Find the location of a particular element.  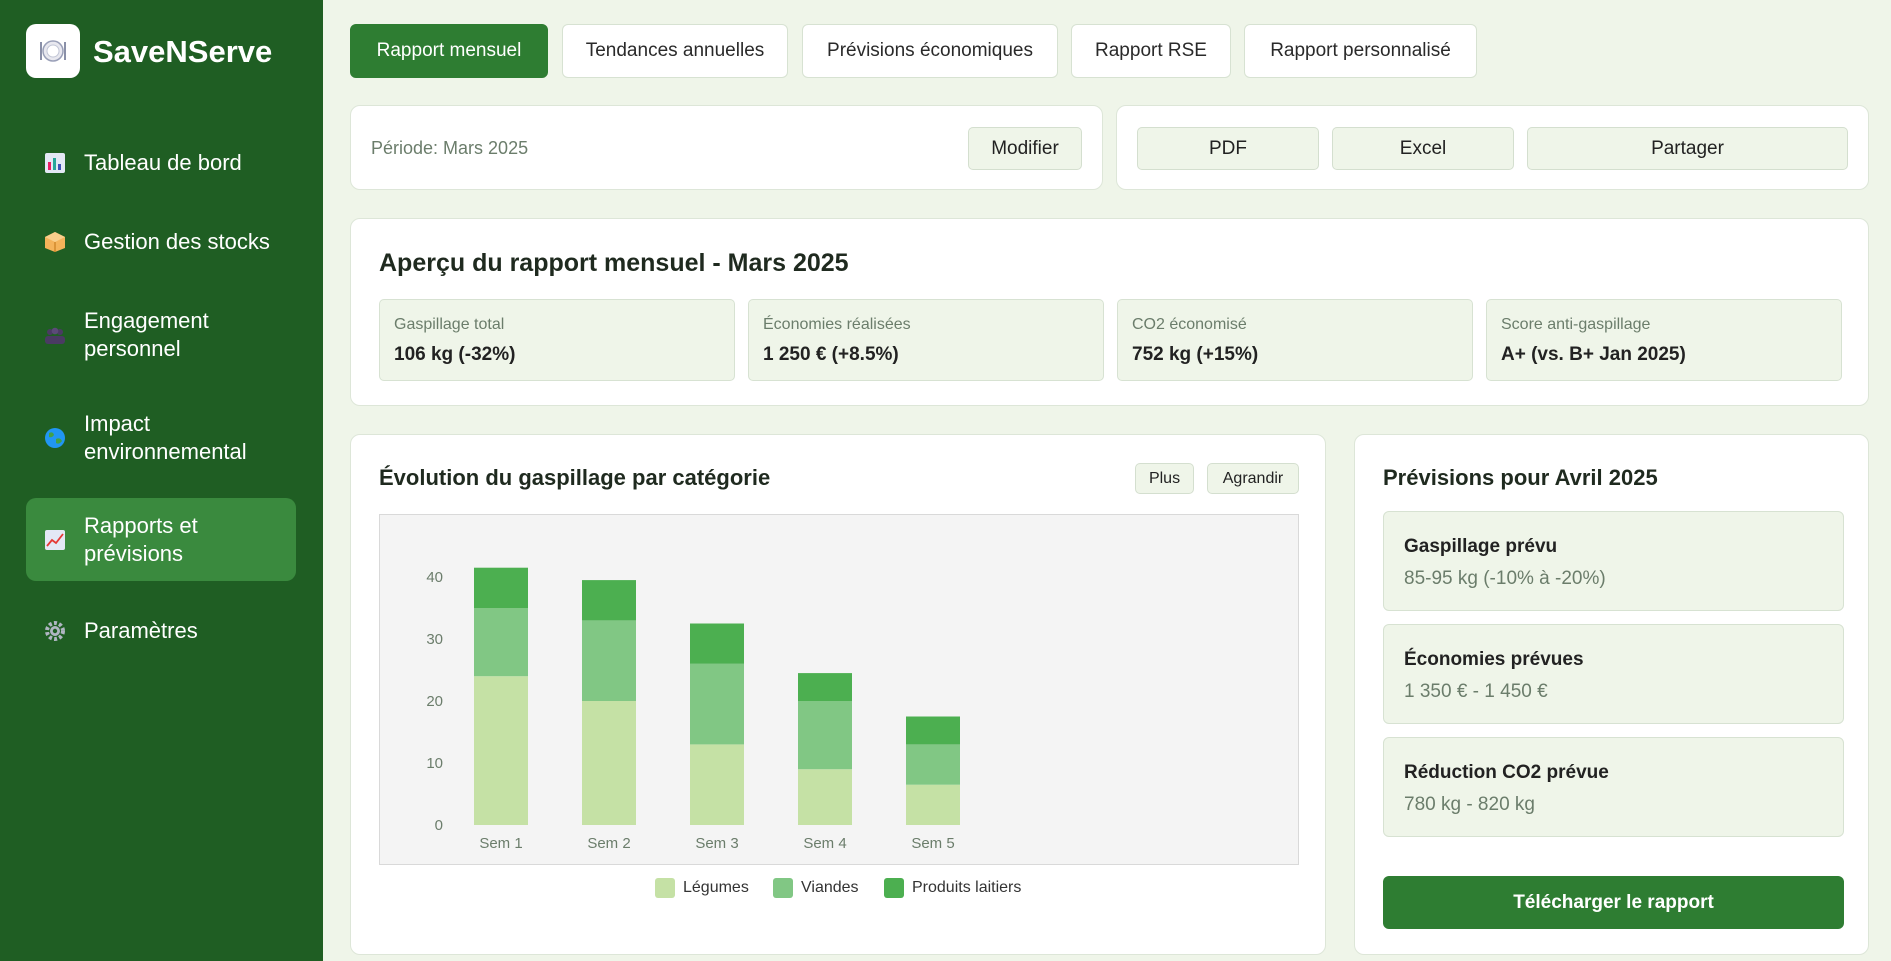

stat-value: A+ (vs. B+ Jan 2025) is located at coordinates (1593, 354).